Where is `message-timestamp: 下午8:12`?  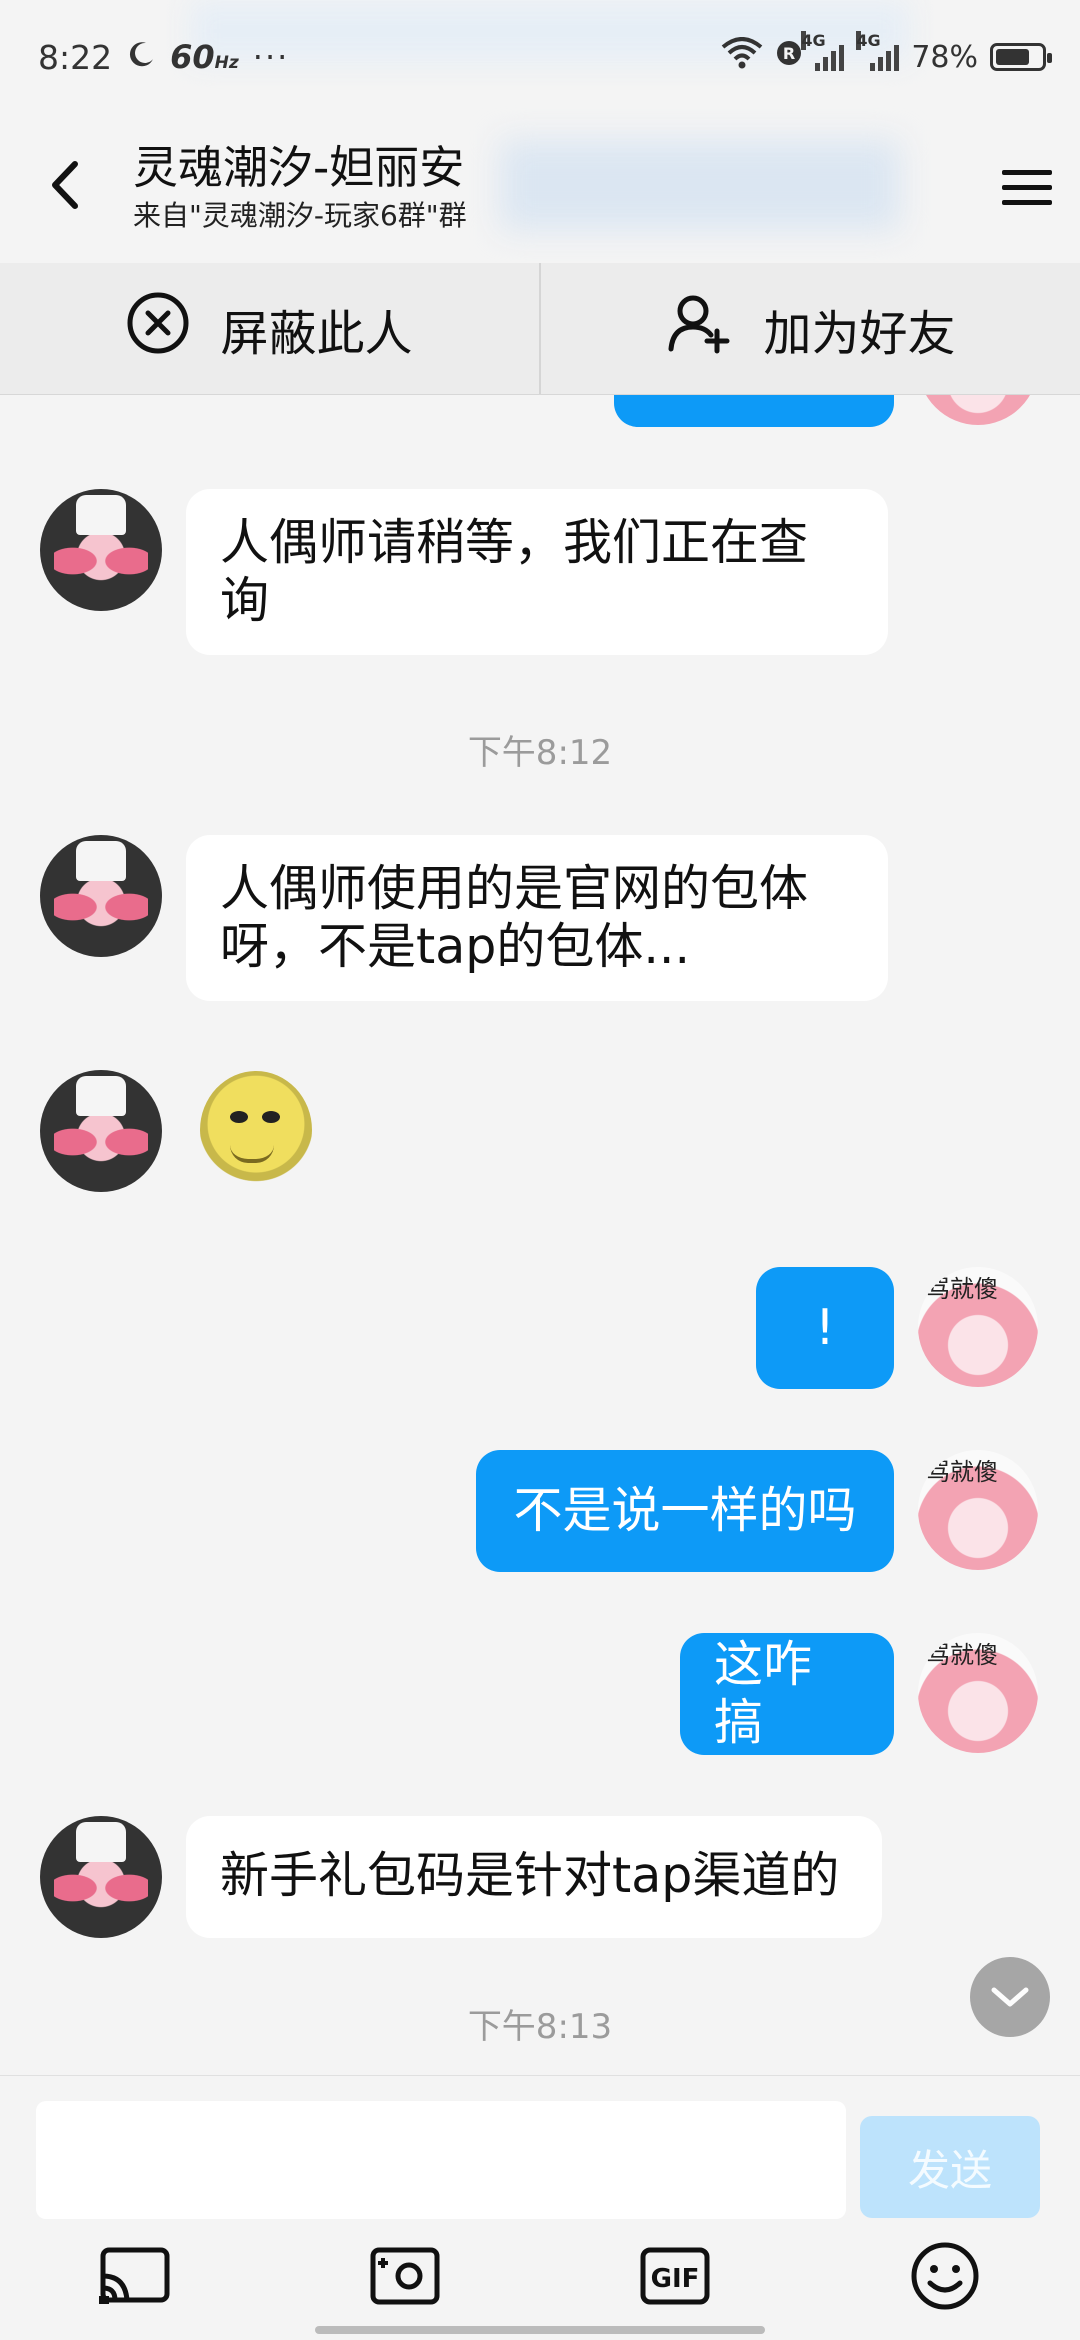 message-timestamp: 下午8:12 is located at coordinates (540, 753).